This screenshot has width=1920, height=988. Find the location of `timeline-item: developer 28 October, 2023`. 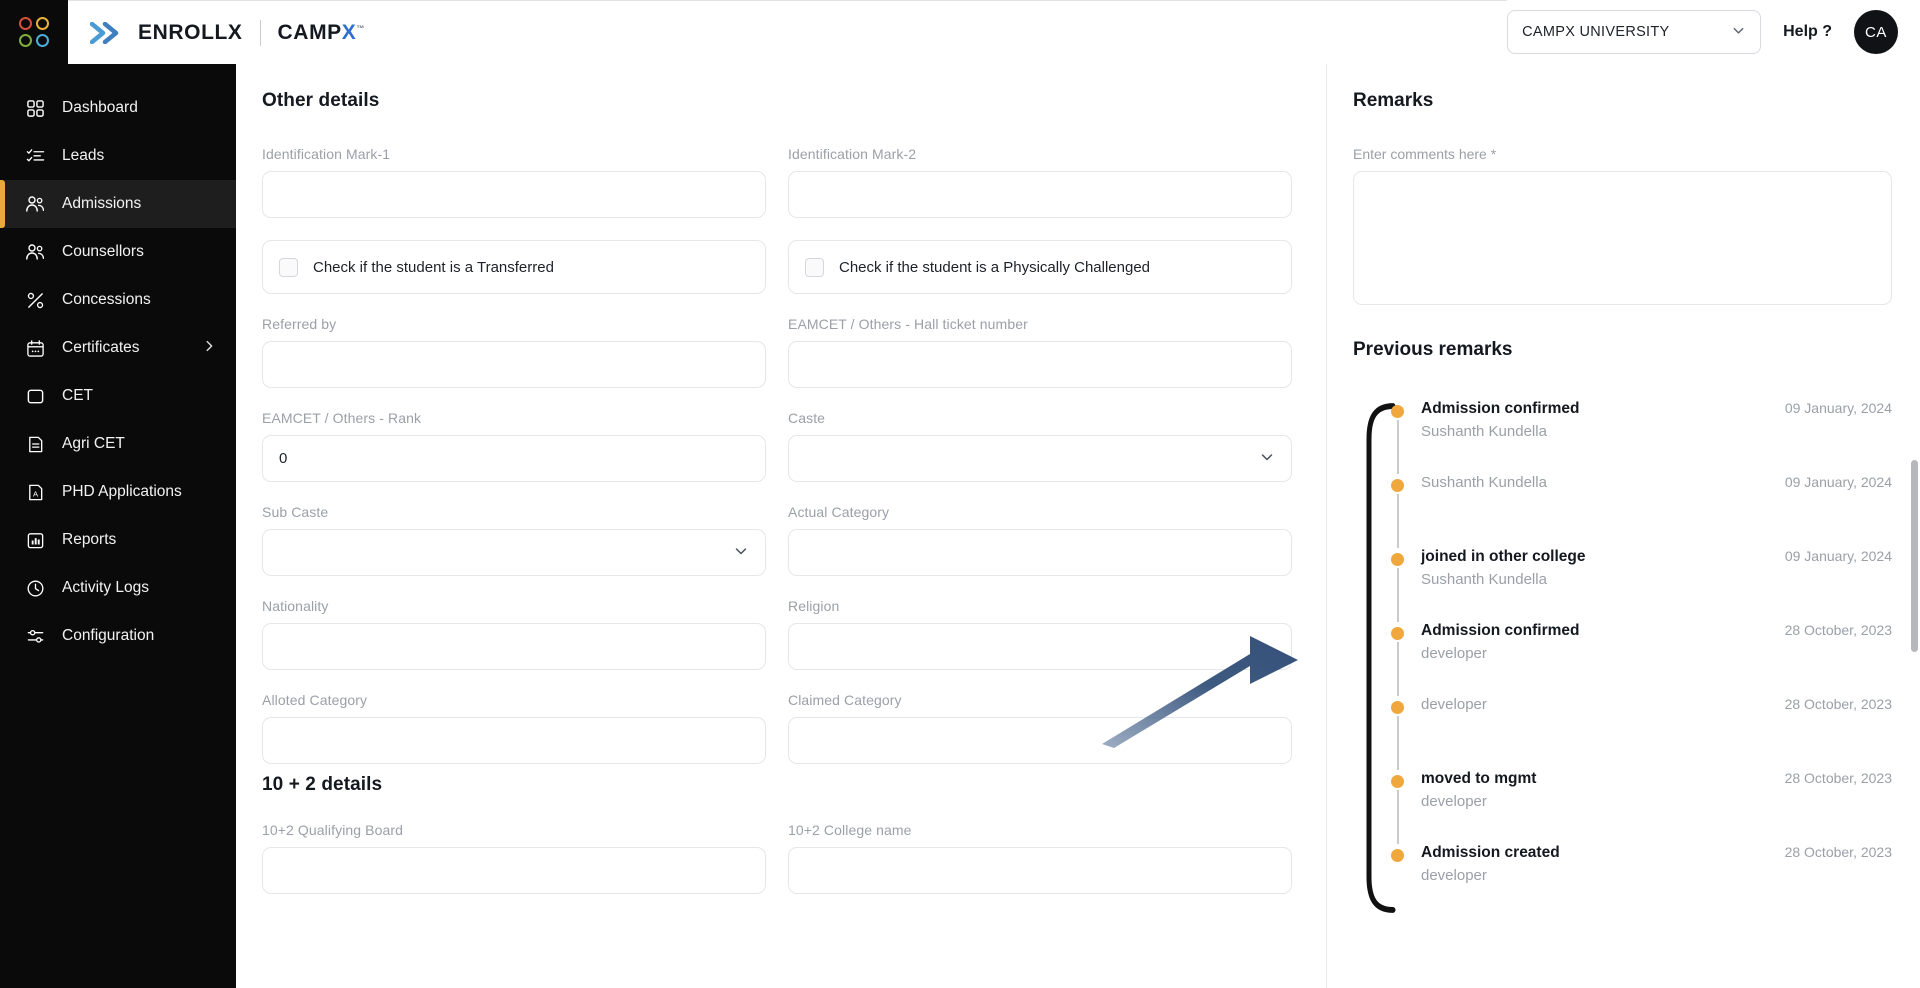

timeline-item: developer 28 October, 2023 is located at coordinates (1634, 732).